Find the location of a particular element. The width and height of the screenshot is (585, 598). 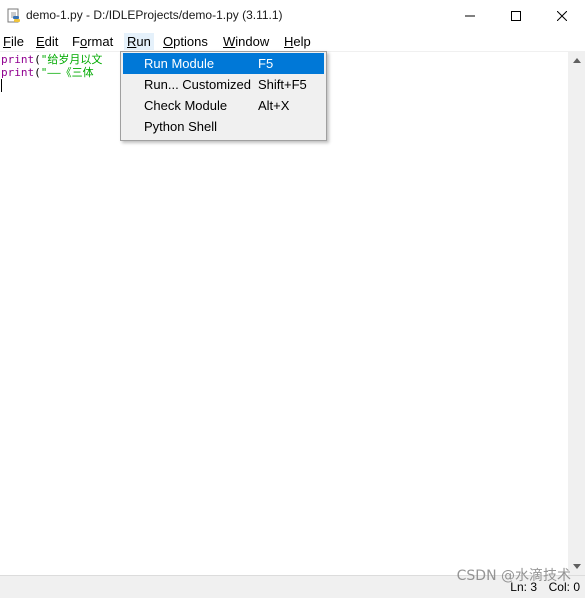

menu-run: Run is located at coordinates (139, 41).